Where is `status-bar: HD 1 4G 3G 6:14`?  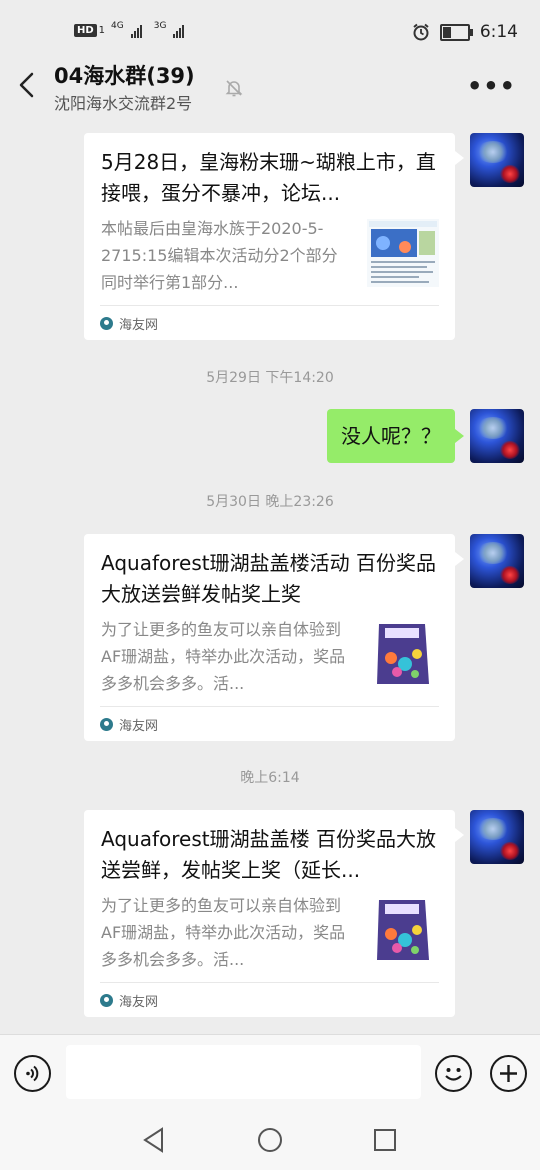 status-bar: HD 1 4G 3G 6:14 is located at coordinates (270, 32).